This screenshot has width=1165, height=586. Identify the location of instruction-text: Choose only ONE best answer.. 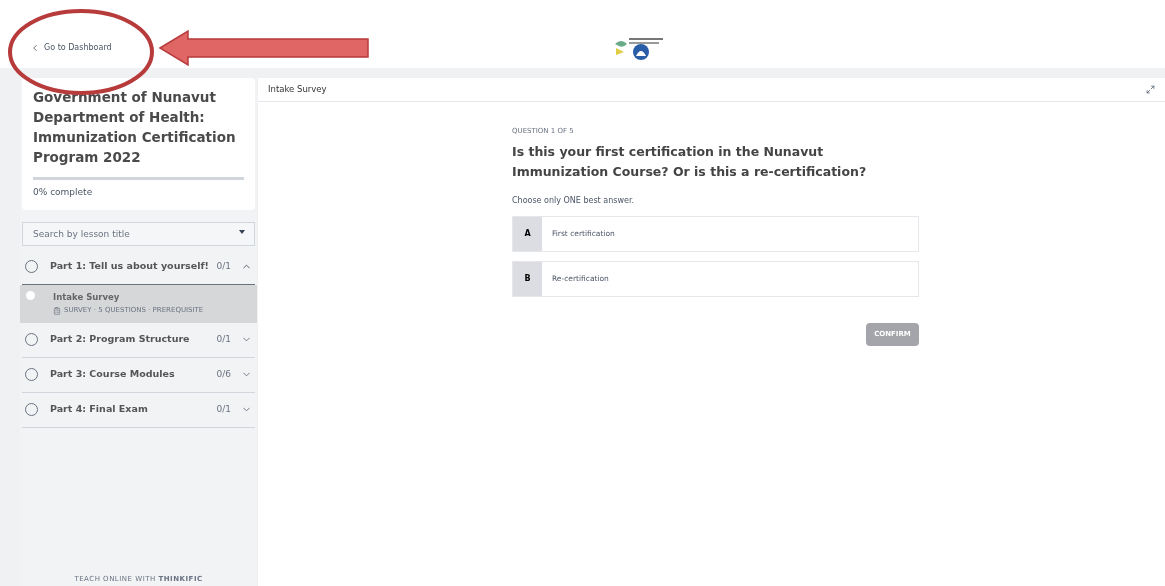
(573, 200).